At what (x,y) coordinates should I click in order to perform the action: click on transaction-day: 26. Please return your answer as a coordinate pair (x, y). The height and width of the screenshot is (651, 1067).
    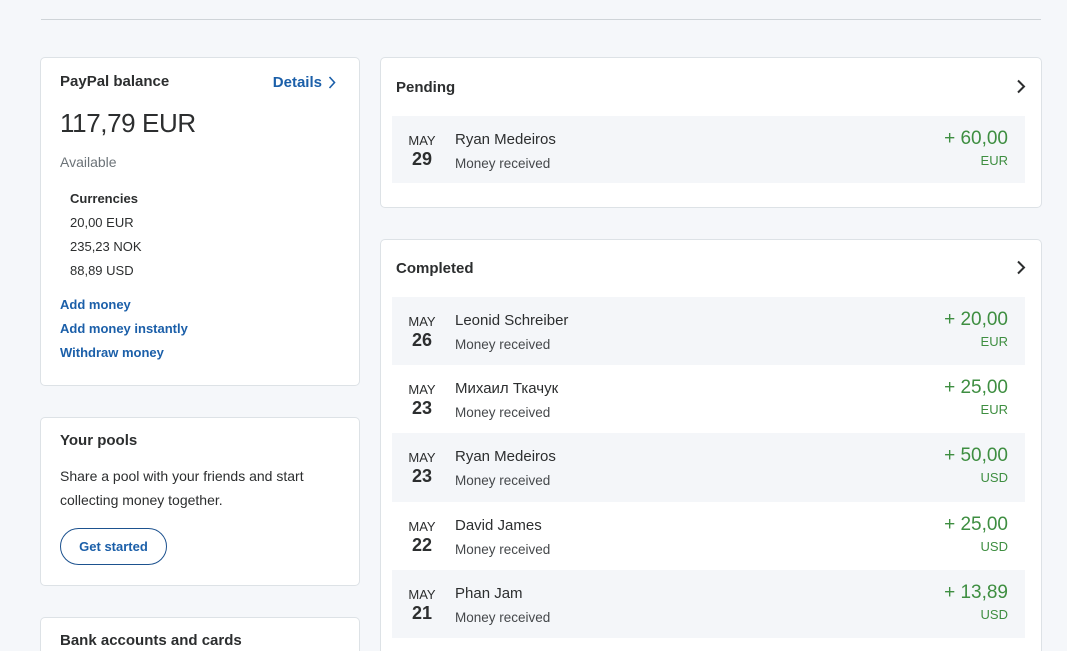
    Looking at the image, I should click on (422, 340).